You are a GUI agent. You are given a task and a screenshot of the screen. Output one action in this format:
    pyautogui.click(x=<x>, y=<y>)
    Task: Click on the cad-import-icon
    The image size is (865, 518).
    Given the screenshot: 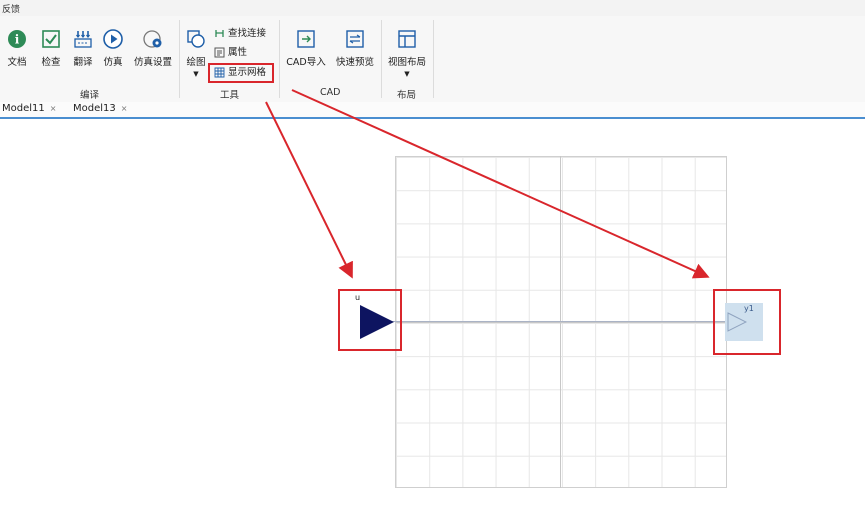 What is the action you would take?
    pyautogui.click(x=306, y=39)
    